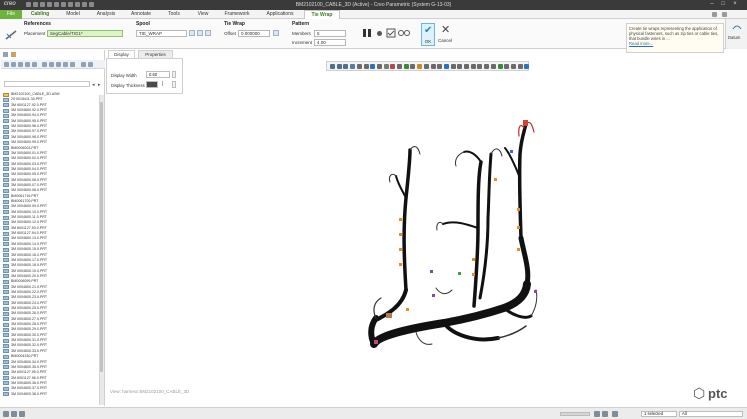 The width and height of the screenshot is (747, 419). Describe the element at coordinates (161, 33) in the screenshot. I see `spool-select: TIE_WRAP` at that location.